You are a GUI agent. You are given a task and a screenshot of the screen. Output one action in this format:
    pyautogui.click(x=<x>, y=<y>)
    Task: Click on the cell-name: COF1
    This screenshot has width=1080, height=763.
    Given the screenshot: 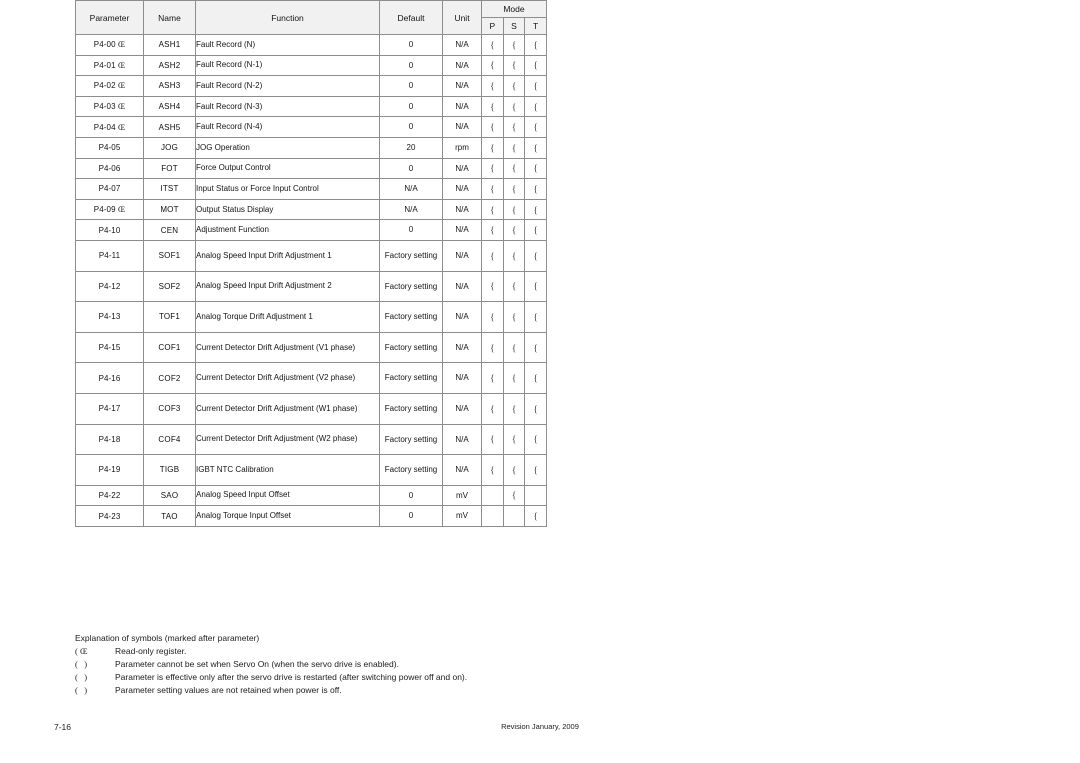 What is the action you would take?
    pyautogui.click(x=169, y=347)
    